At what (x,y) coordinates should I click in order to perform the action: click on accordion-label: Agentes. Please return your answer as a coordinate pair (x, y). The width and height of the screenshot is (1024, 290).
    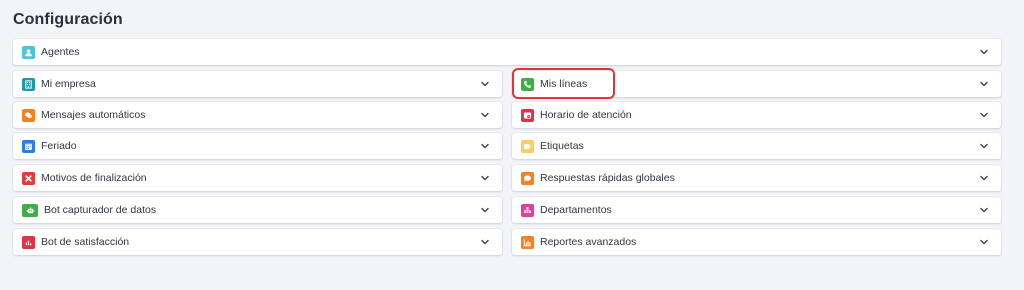
    Looking at the image, I should click on (60, 52).